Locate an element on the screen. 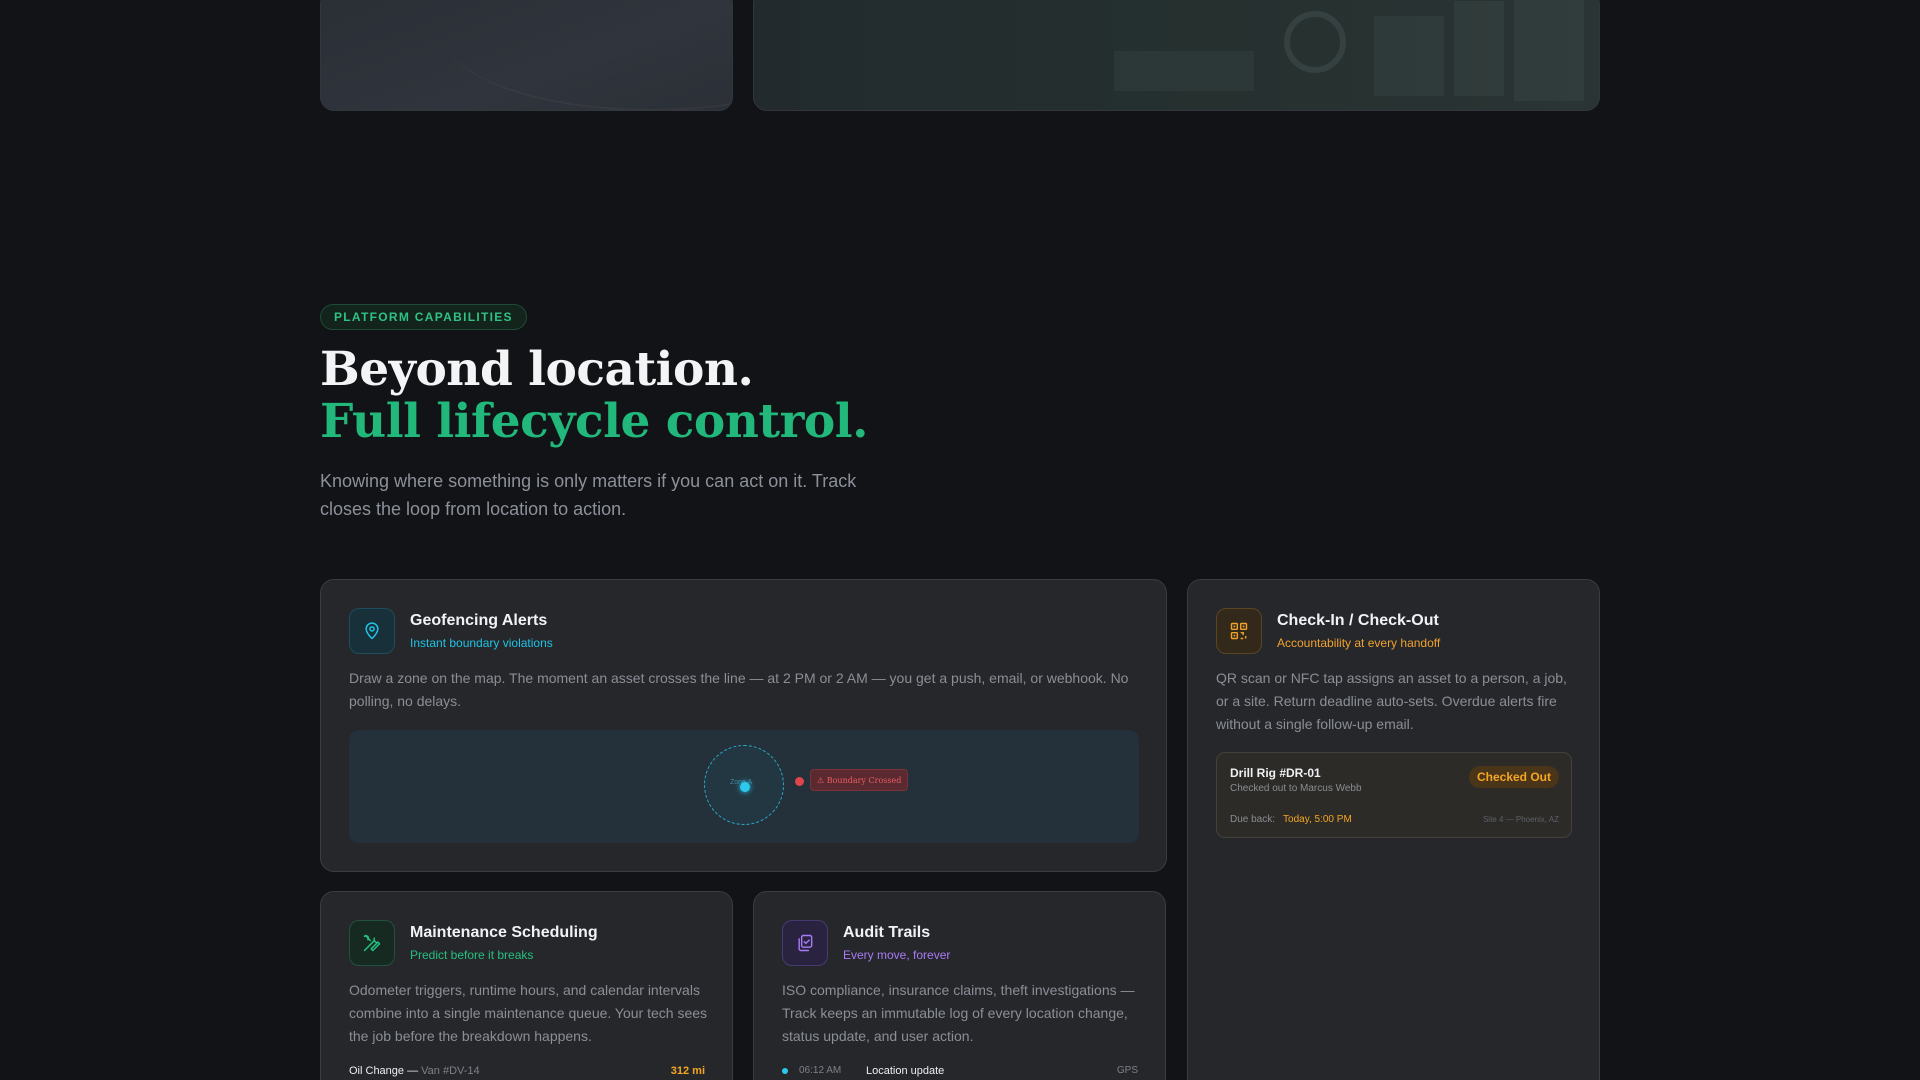 The width and height of the screenshot is (1920, 1080). geofencing-title: Geofencing Alerts is located at coordinates (479, 620).